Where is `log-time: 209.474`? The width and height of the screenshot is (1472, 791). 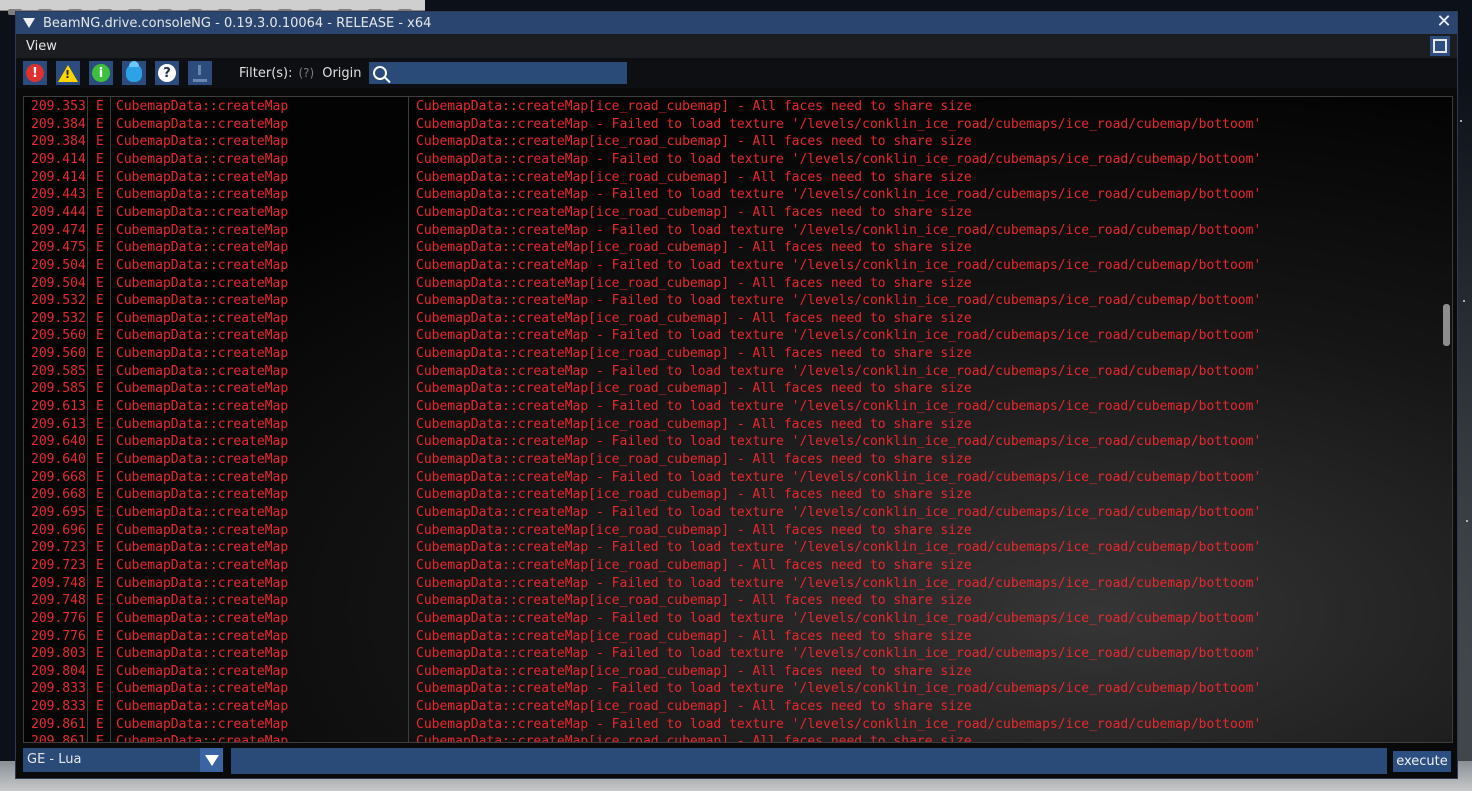 log-time: 209.474 is located at coordinates (58, 230).